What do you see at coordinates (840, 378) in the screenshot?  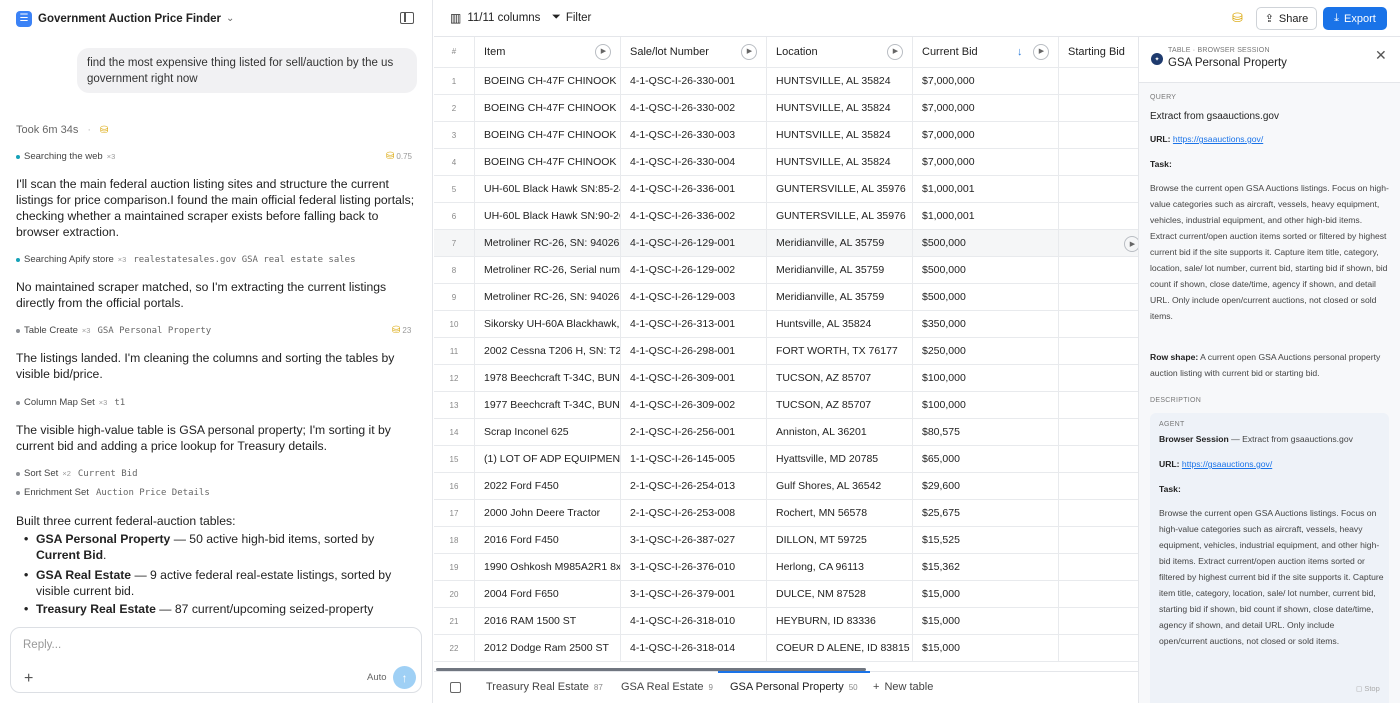 I see `cell-location: TUCSON, AZ 85707` at bounding box center [840, 378].